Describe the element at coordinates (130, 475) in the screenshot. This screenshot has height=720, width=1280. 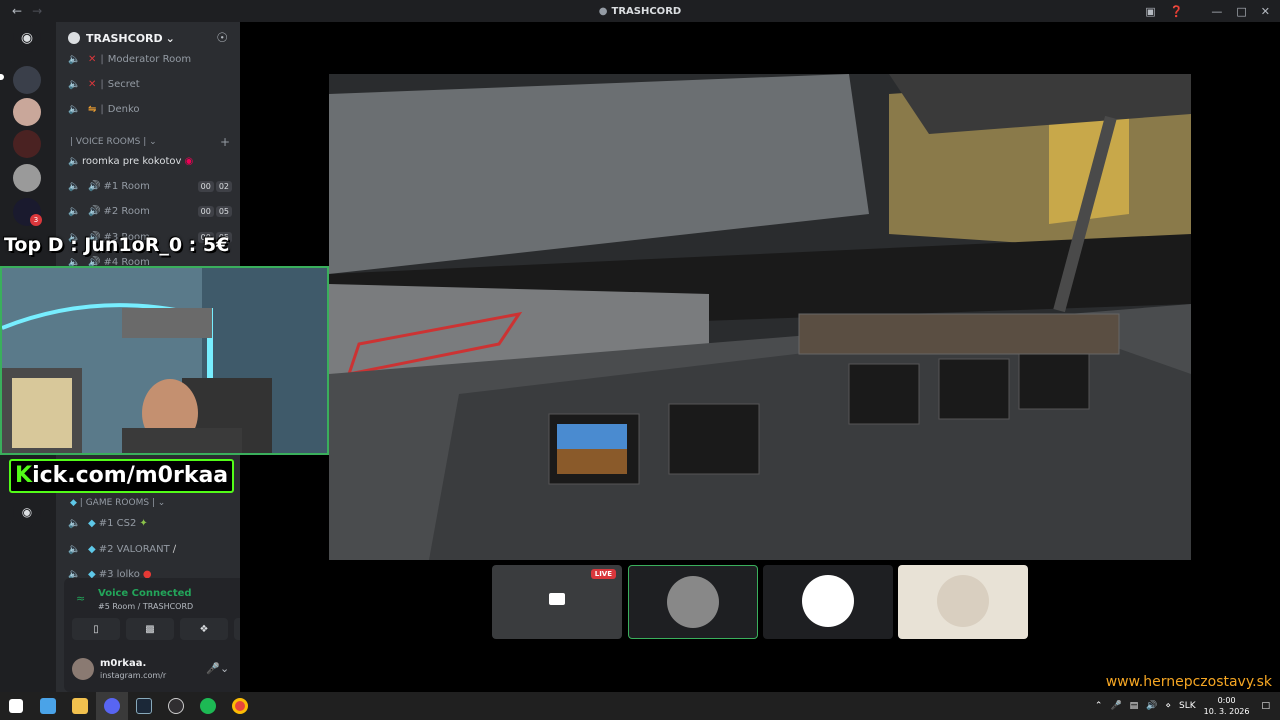
I see `kick-text: ick.com/m0rkaa` at that location.